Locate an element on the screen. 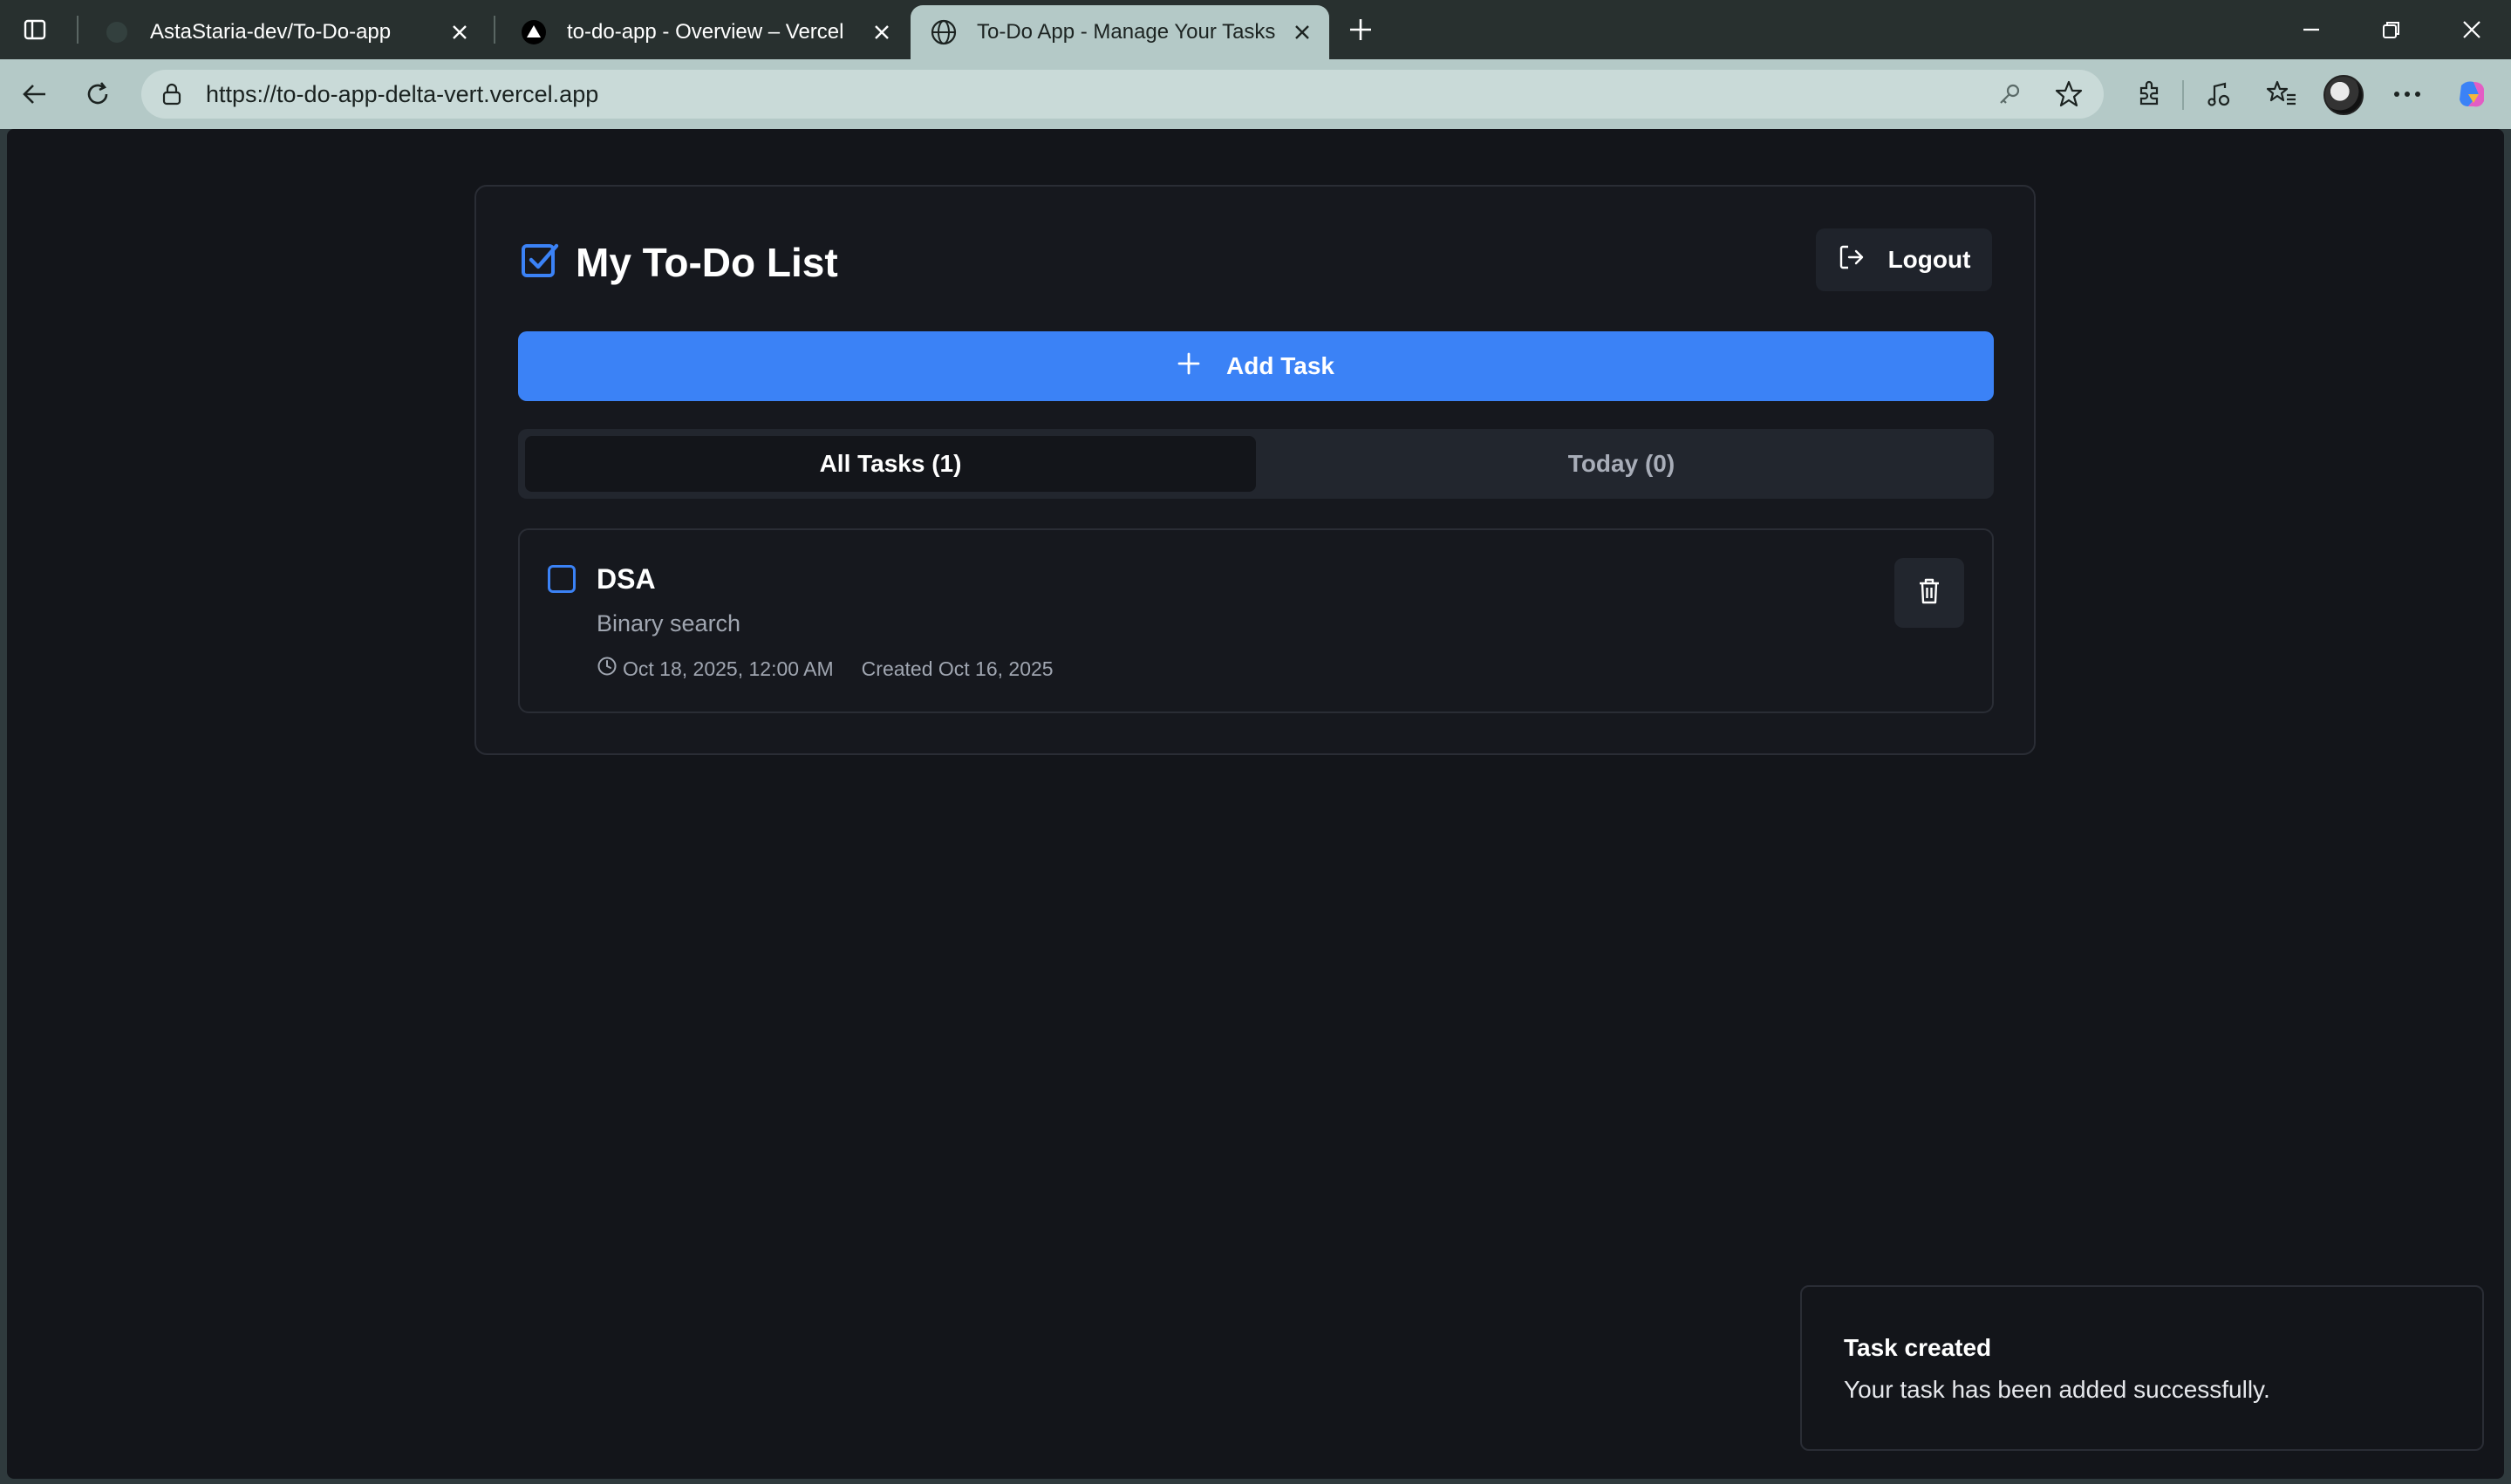 Image resolution: width=2511 pixels, height=1484 pixels. tab-all-tasks: All Tasks (1) is located at coordinates (890, 464).